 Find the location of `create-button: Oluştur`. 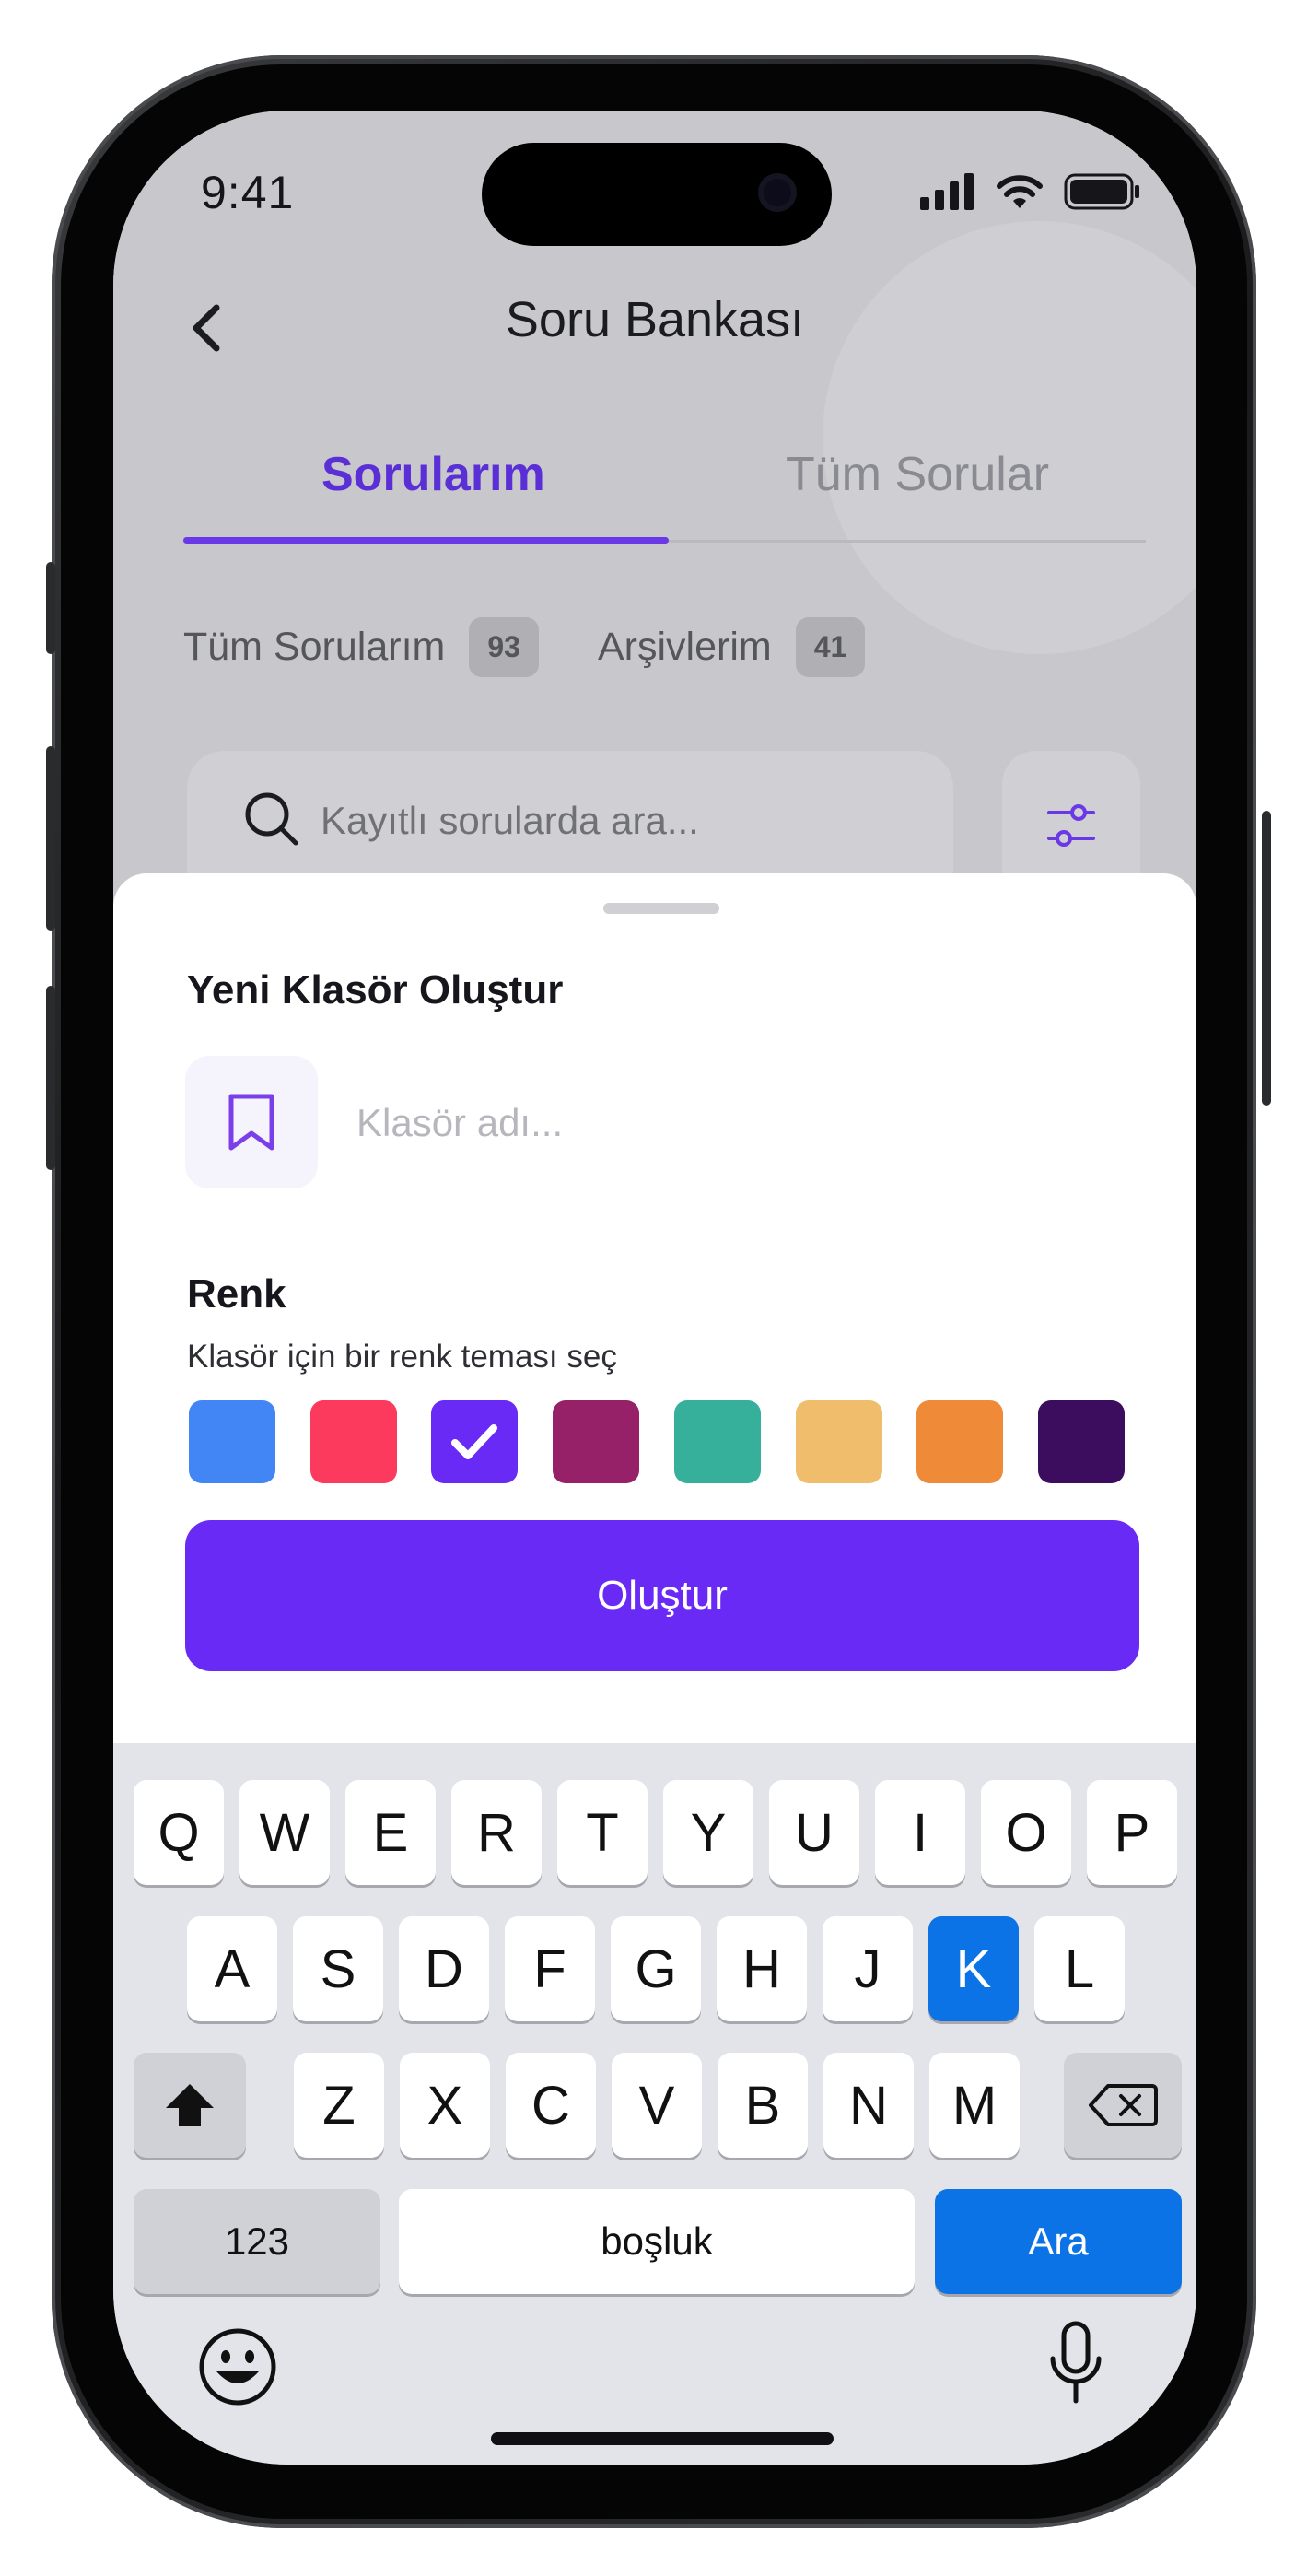

create-button: Oluştur is located at coordinates (662, 1595).